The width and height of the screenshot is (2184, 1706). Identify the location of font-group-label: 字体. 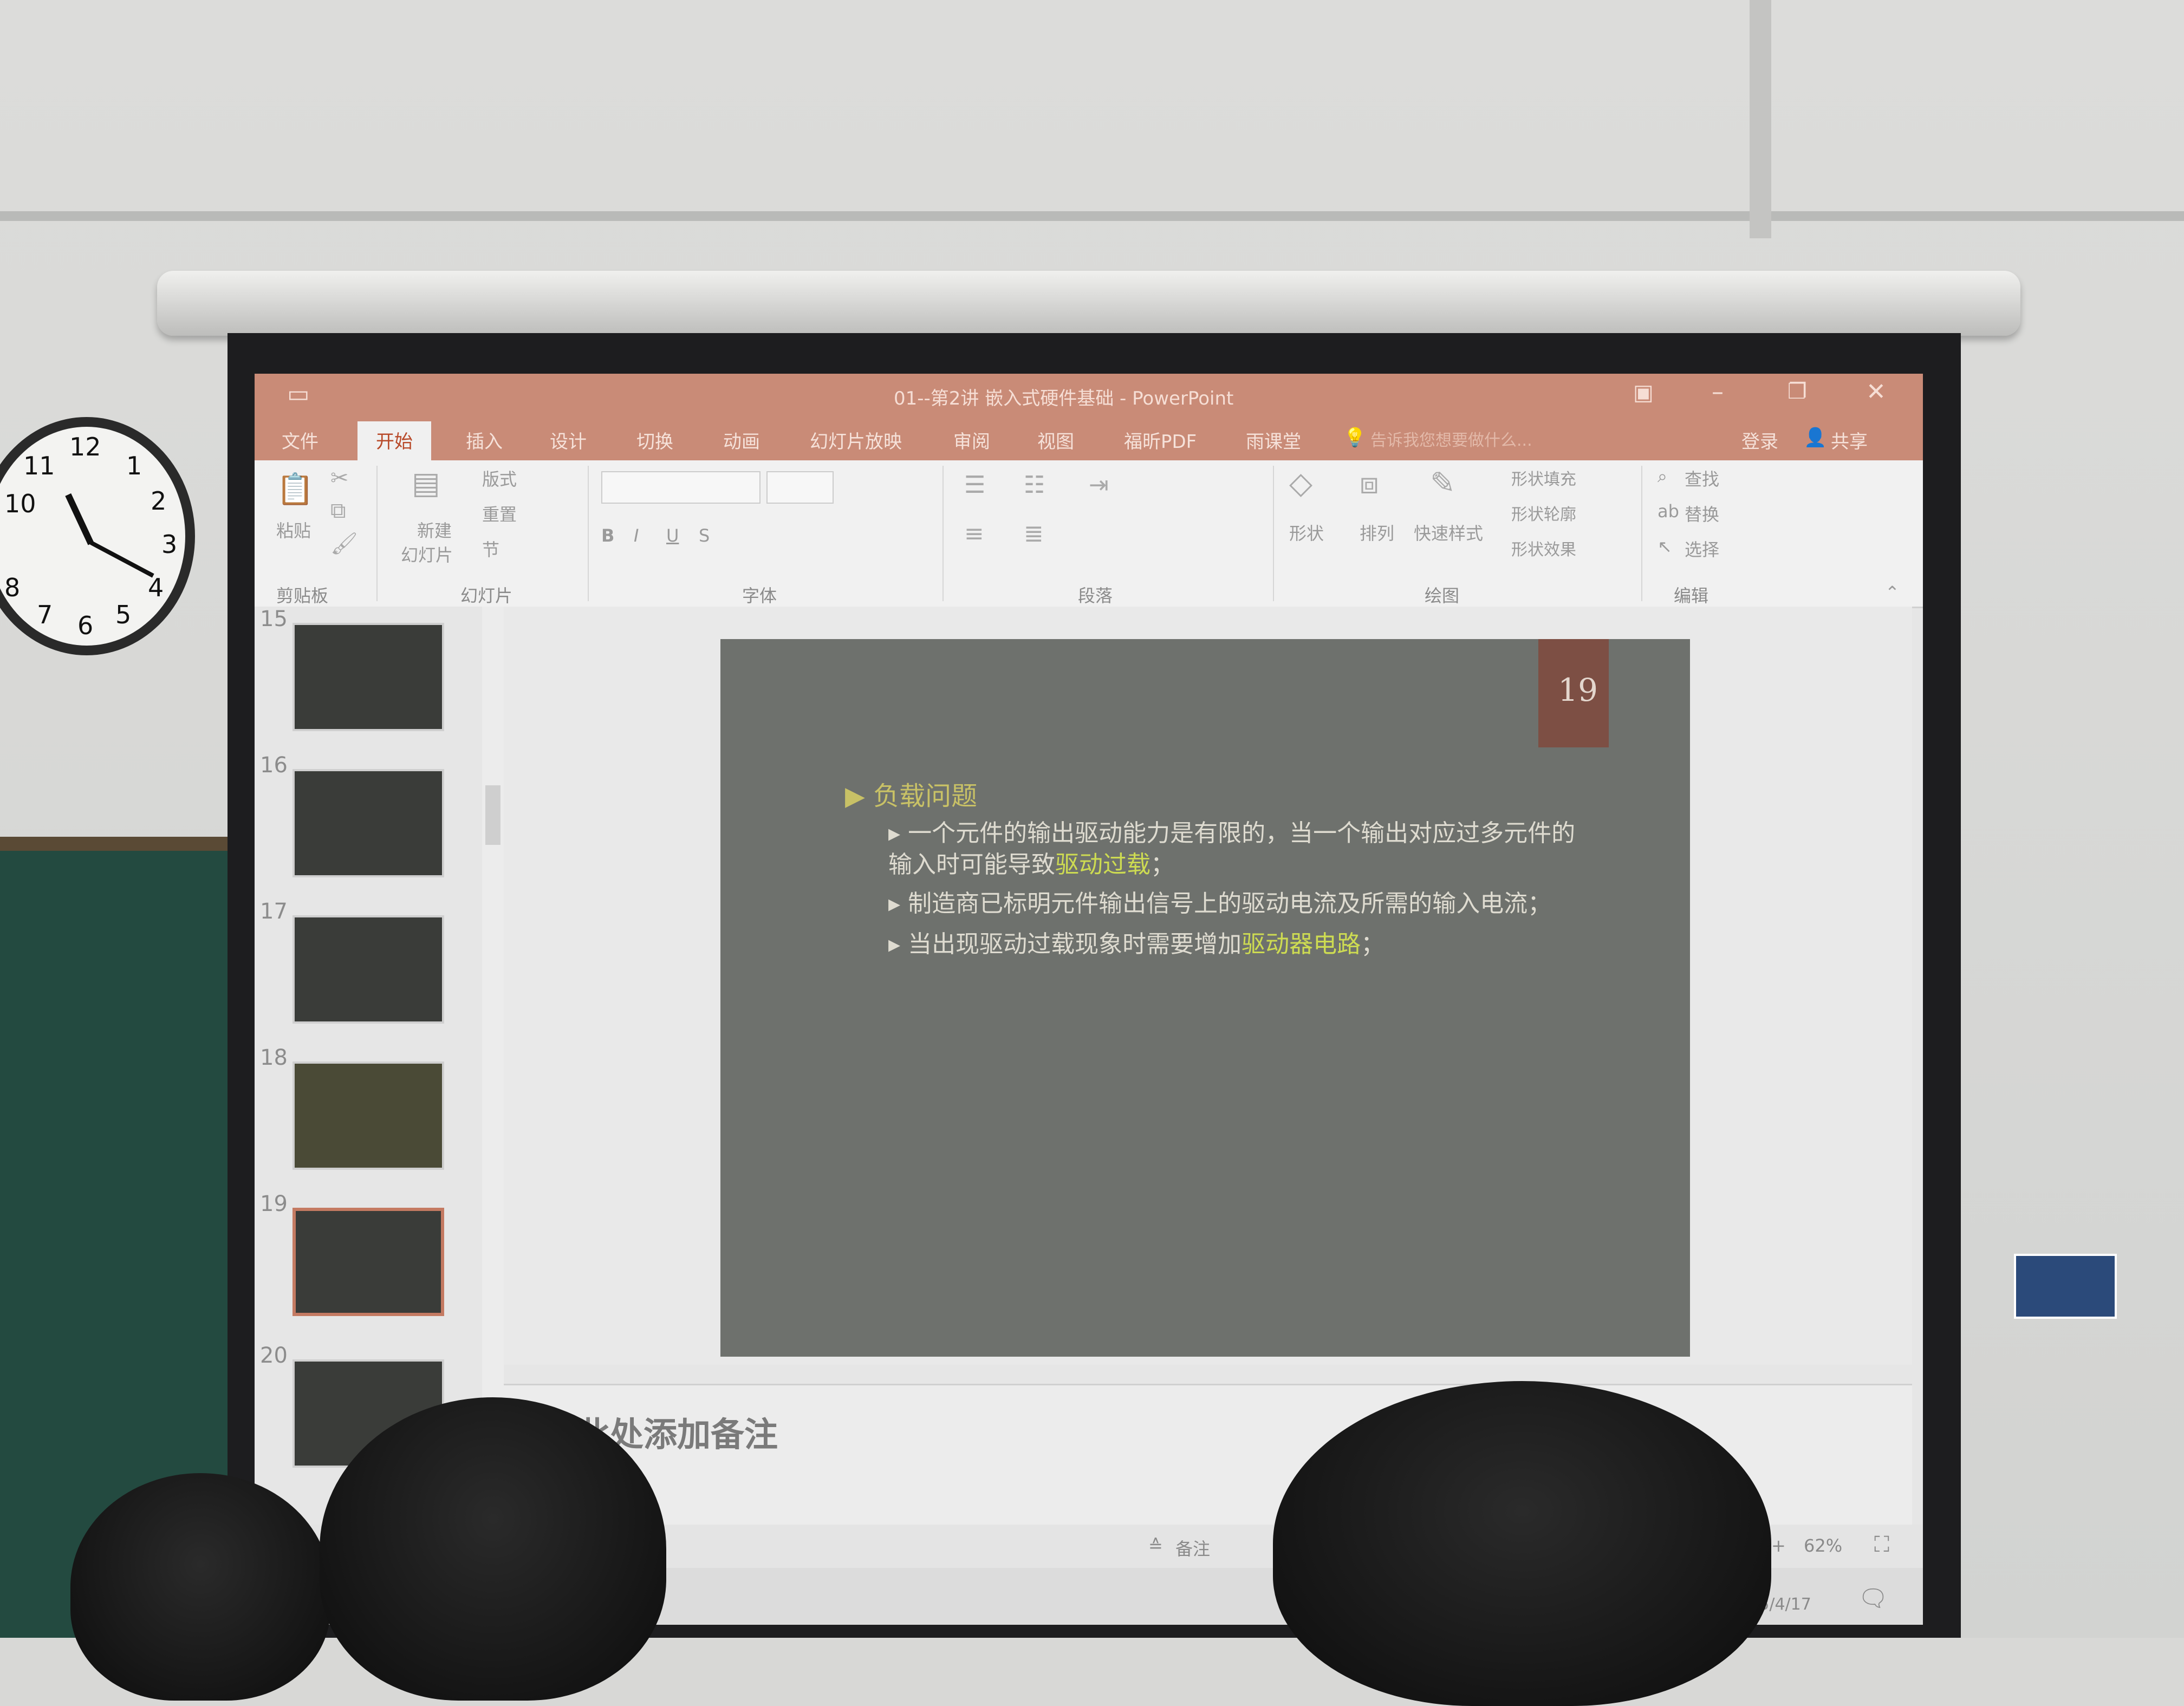
(759, 595).